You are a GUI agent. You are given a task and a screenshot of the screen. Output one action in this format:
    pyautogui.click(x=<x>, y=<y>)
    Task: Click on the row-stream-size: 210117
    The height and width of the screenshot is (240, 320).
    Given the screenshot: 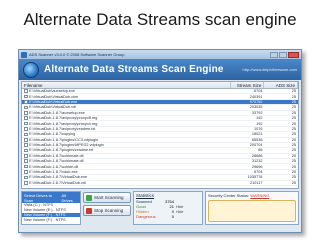 What is the action you would take?
    pyautogui.click(x=256, y=182)
    